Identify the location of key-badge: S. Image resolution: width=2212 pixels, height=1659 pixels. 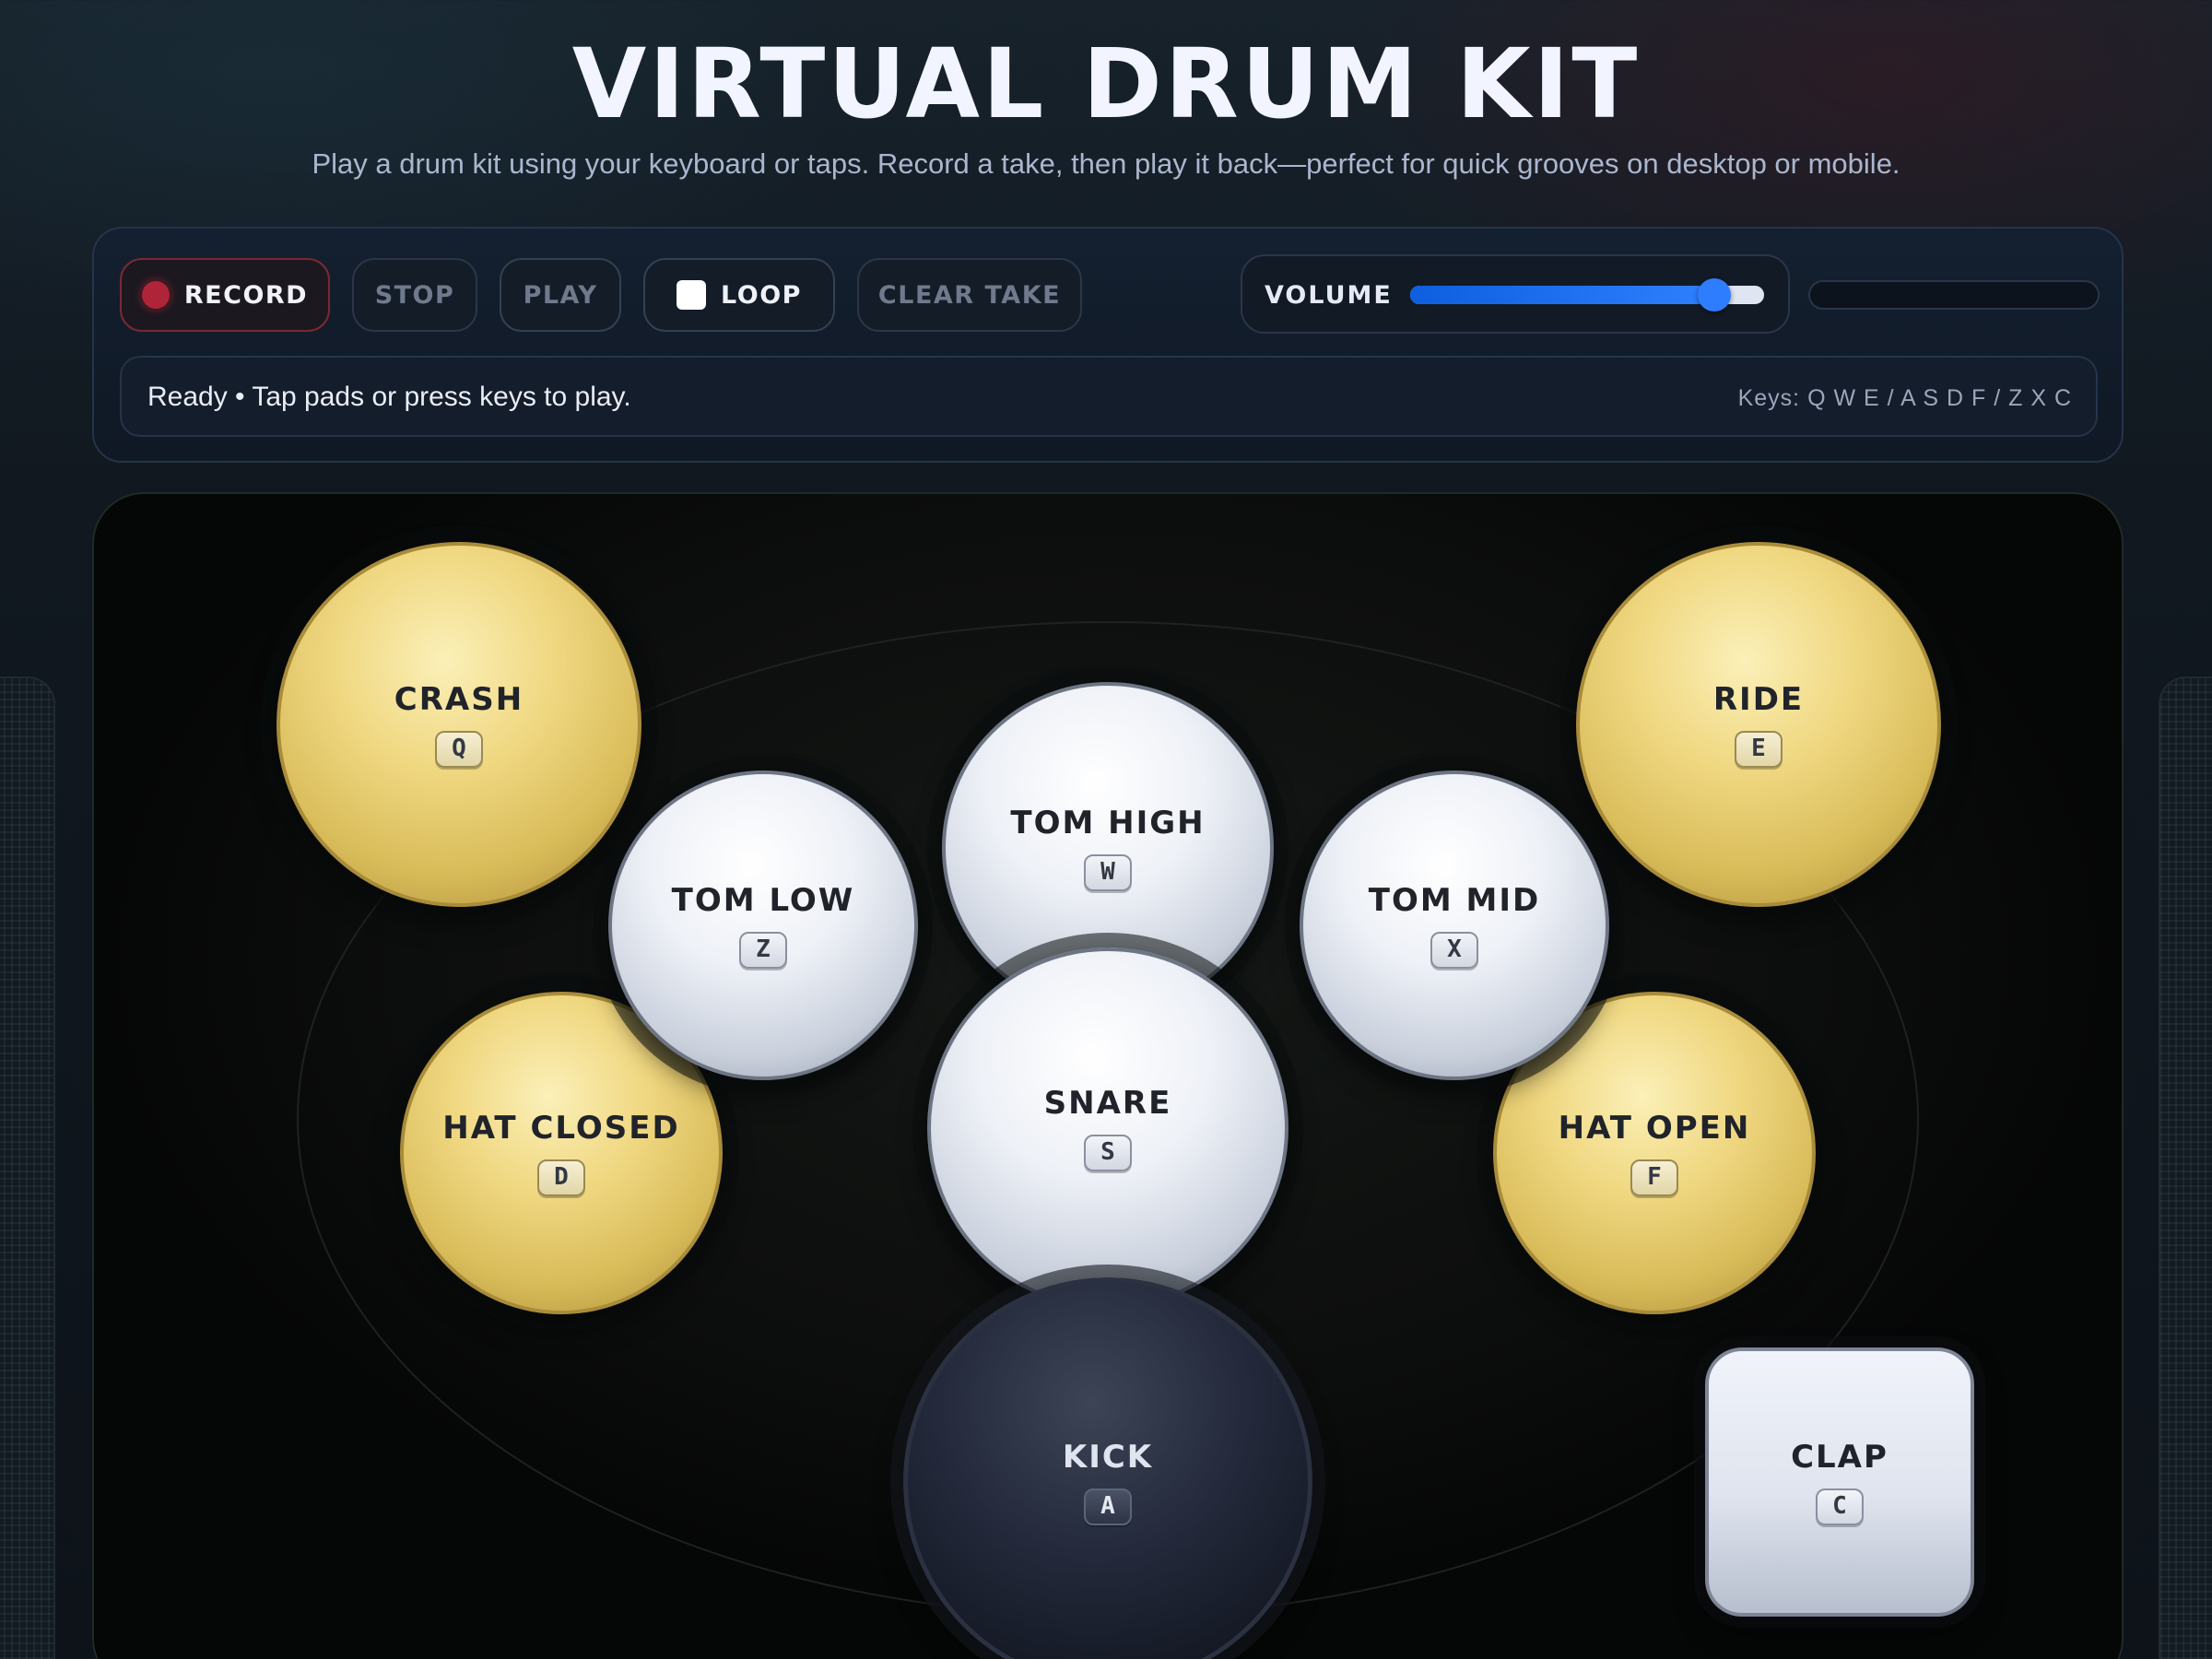
(1108, 1153).